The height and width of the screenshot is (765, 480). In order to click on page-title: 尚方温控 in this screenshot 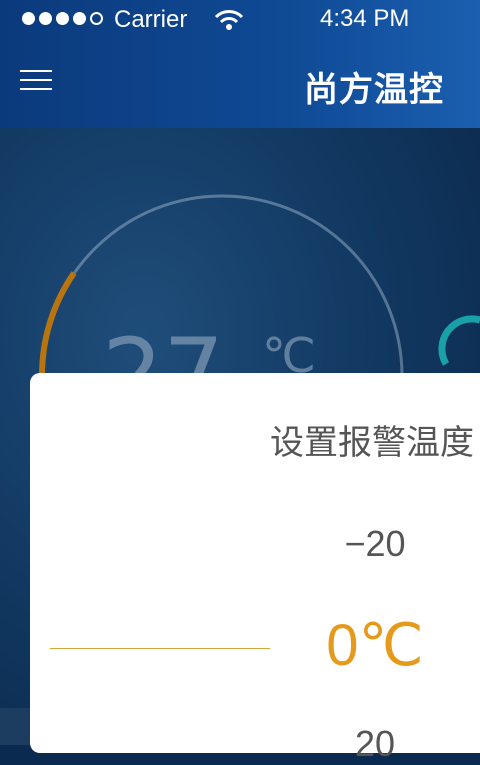, I will do `click(374, 90)`.